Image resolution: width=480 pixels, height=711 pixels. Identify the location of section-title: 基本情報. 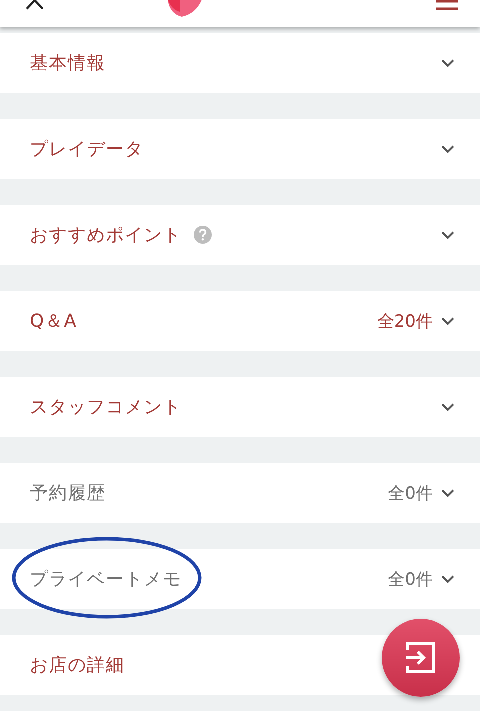
(68, 63).